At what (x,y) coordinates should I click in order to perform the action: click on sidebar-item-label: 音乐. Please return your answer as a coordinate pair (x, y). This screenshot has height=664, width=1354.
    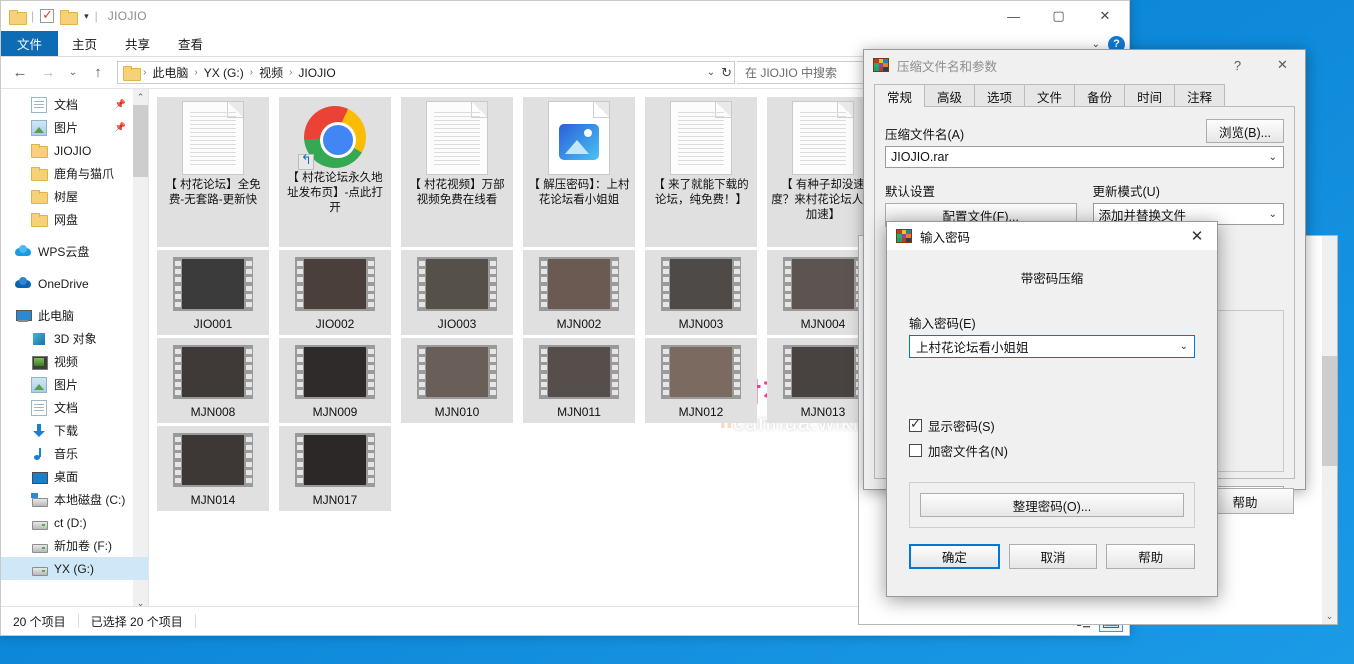
    Looking at the image, I should click on (66, 454).